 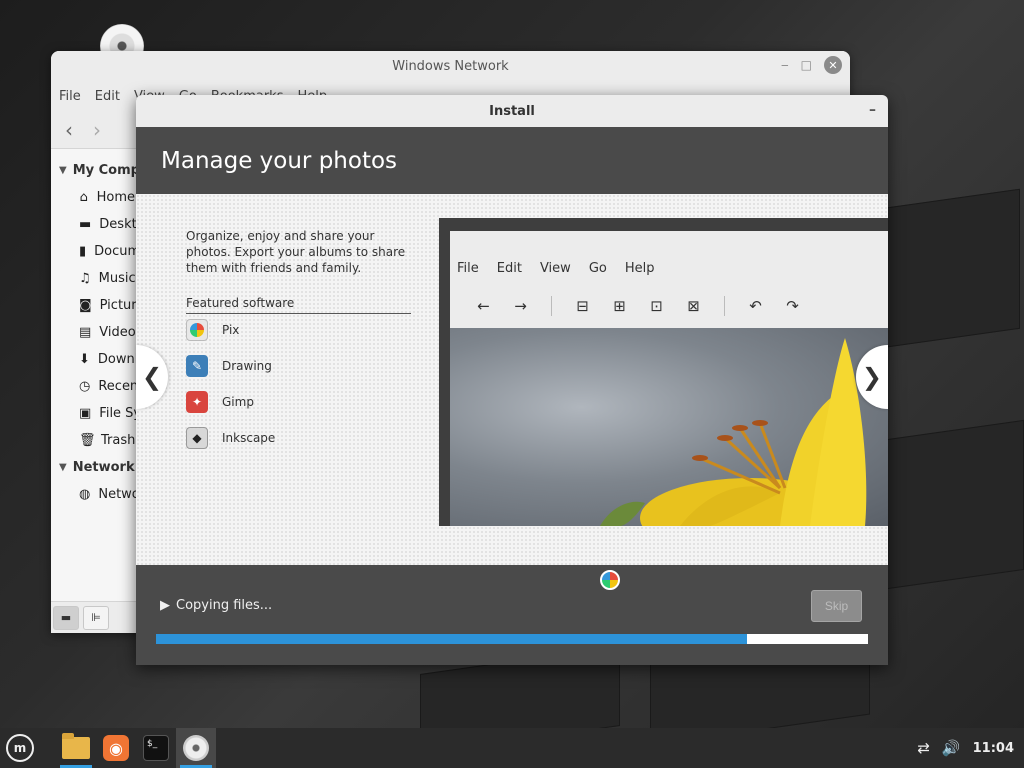 What do you see at coordinates (833, 65) in the screenshot?
I see `close-icon: ✕` at bounding box center [833, 65].